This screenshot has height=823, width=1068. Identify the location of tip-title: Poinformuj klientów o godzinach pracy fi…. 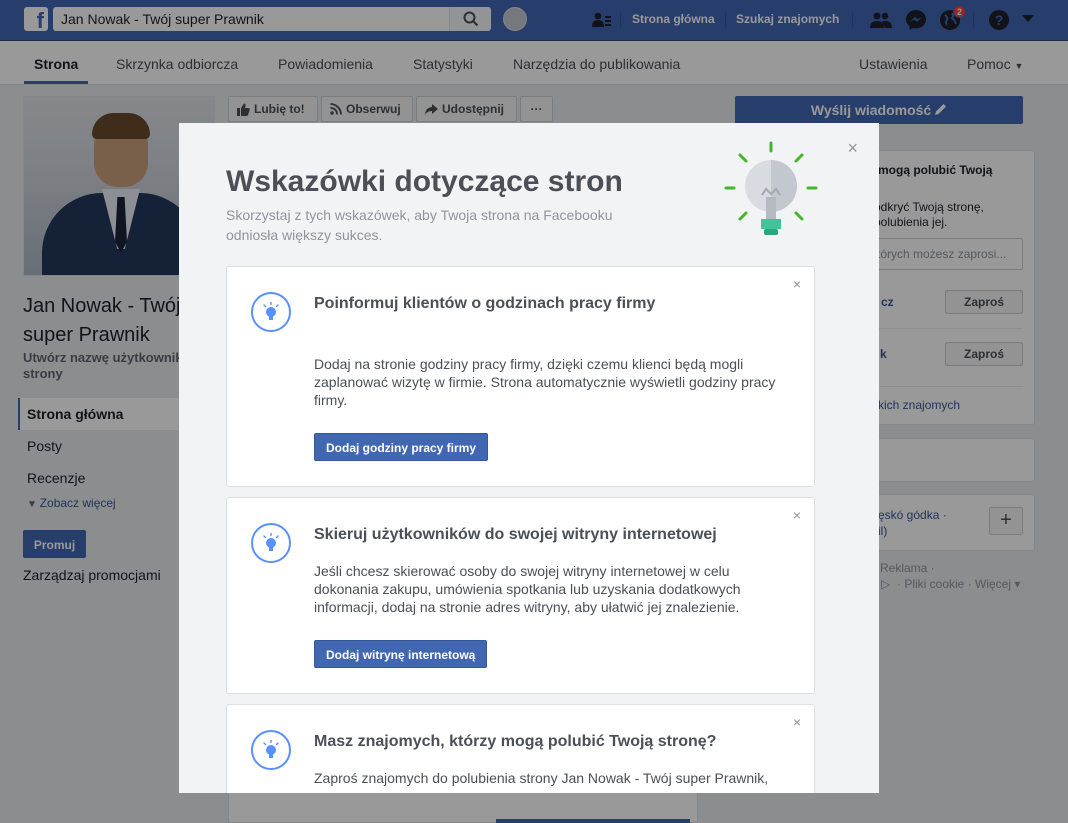
(485, 303).